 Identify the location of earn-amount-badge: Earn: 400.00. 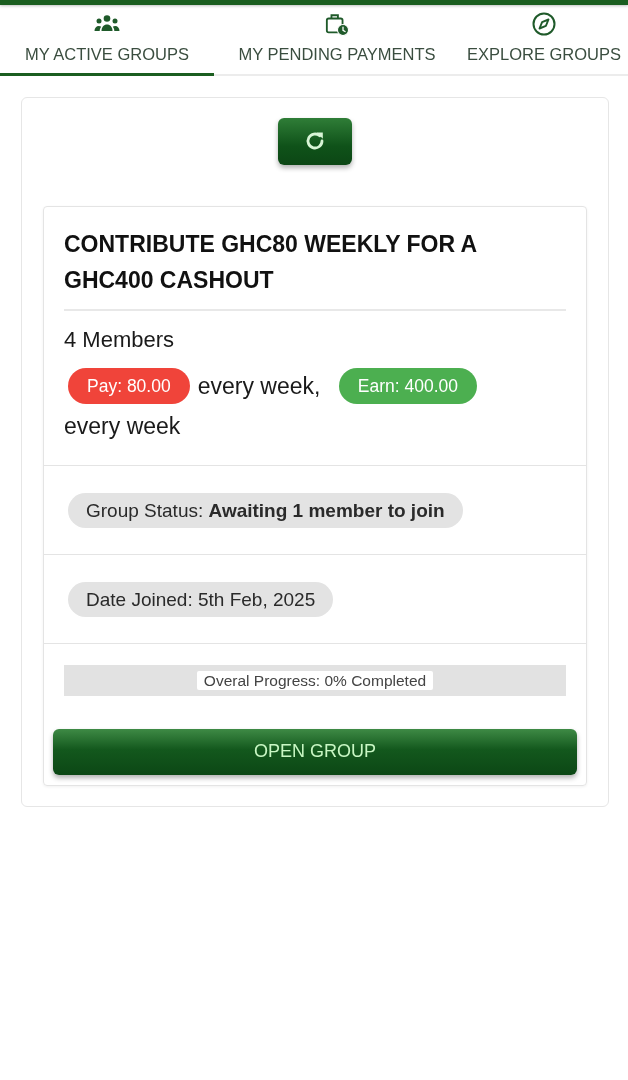
(407, 385).